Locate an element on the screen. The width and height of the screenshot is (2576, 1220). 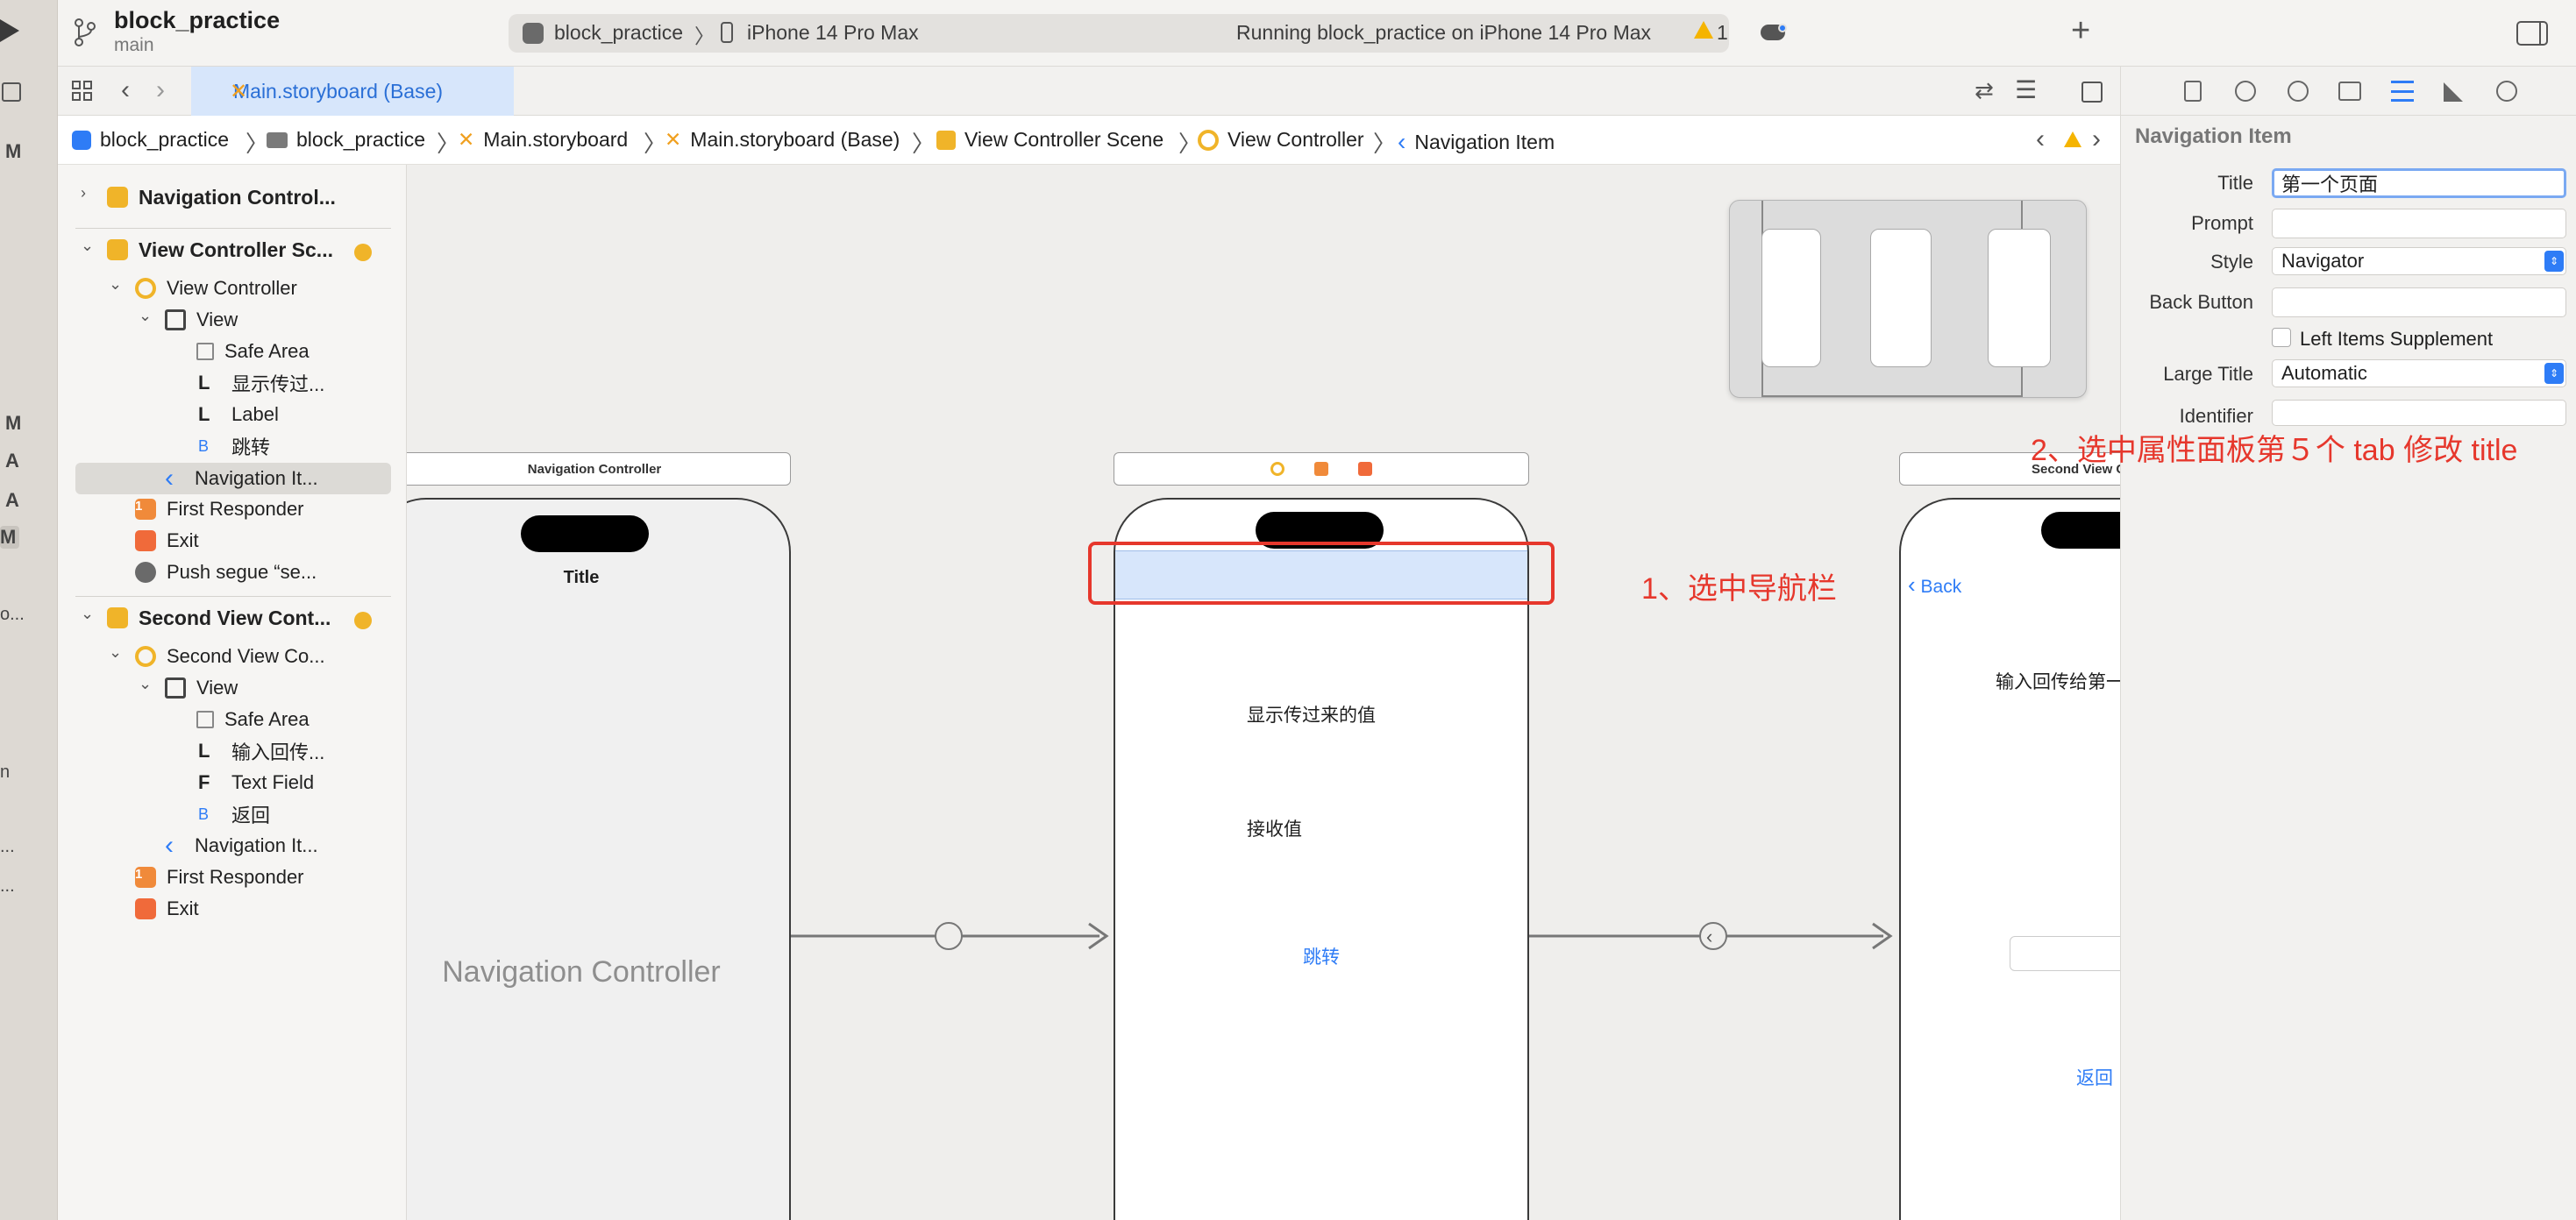
prompt-label: Prompt is located at coordinates (2222, 223).